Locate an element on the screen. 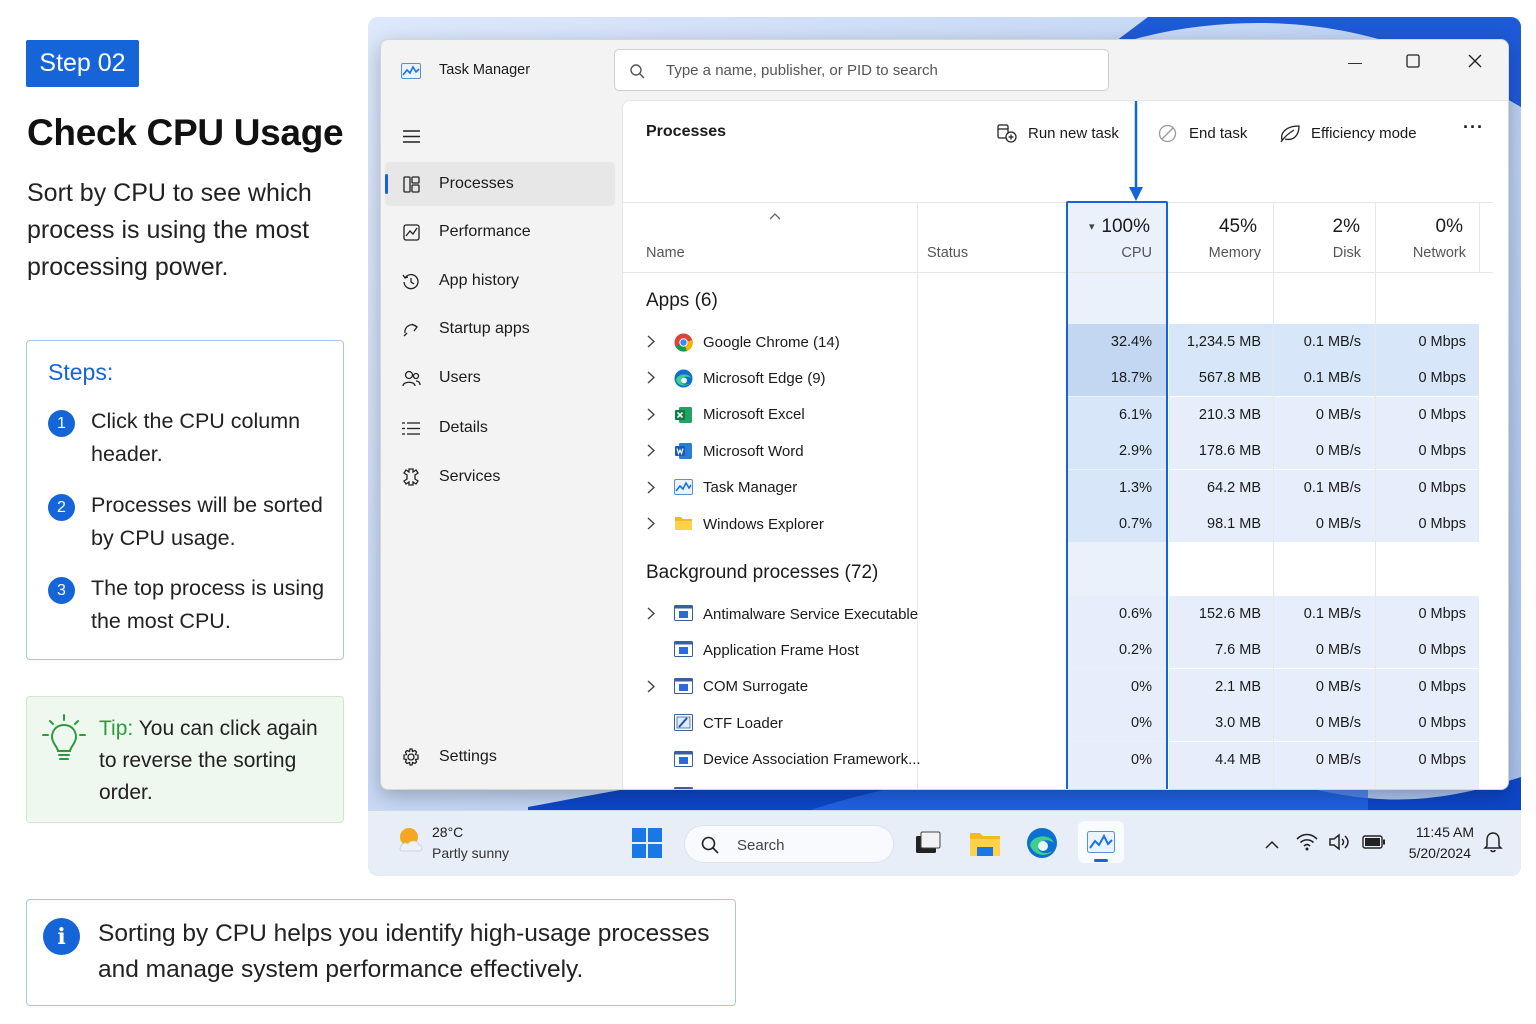 This screenshot has width=1536, height=1024. process-name: CTF Loader is located at coordinates (743, 723).